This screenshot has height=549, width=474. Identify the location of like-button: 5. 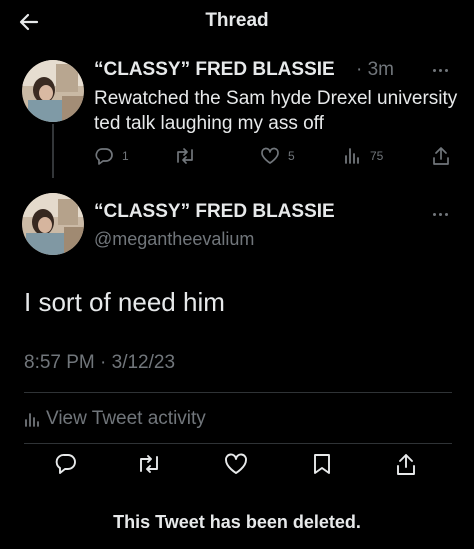
(277, 156).